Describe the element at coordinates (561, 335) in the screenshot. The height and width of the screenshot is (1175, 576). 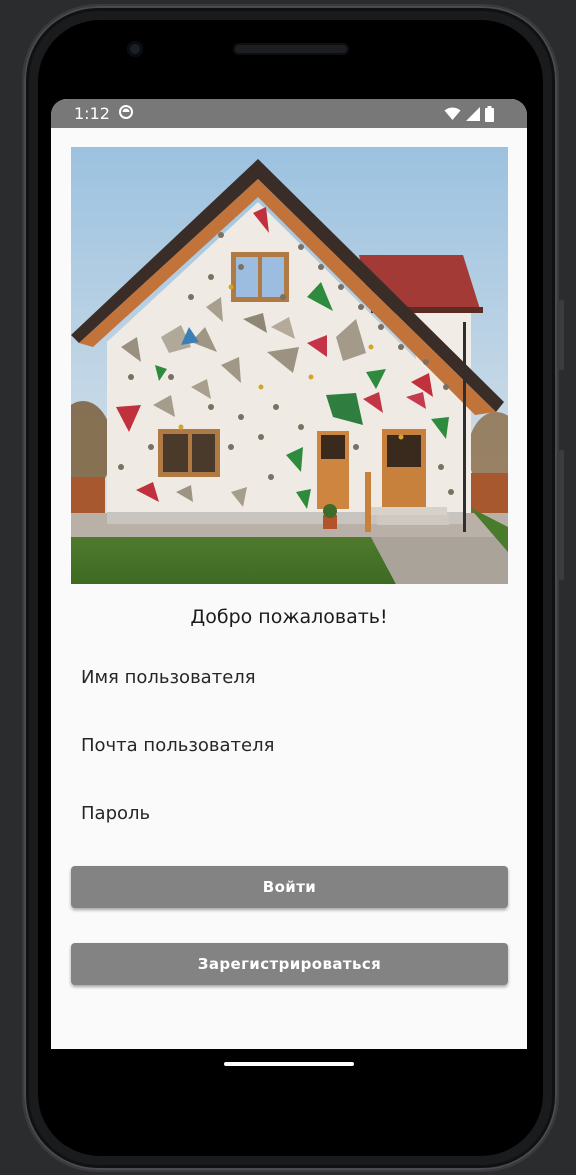
I see `power-button` at that location.